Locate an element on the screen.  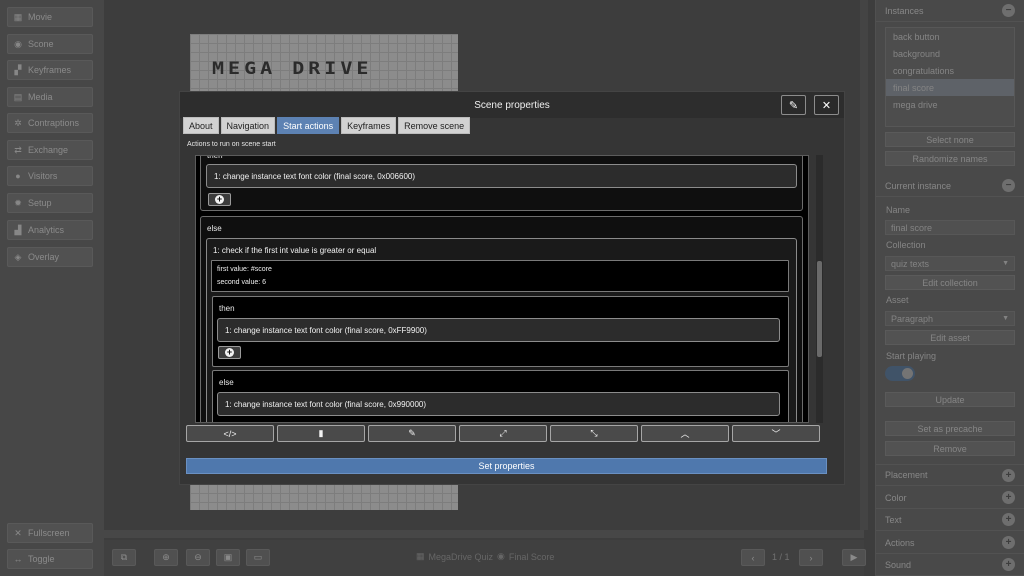
actions-scrollbar is located at coordinates (819, 289).